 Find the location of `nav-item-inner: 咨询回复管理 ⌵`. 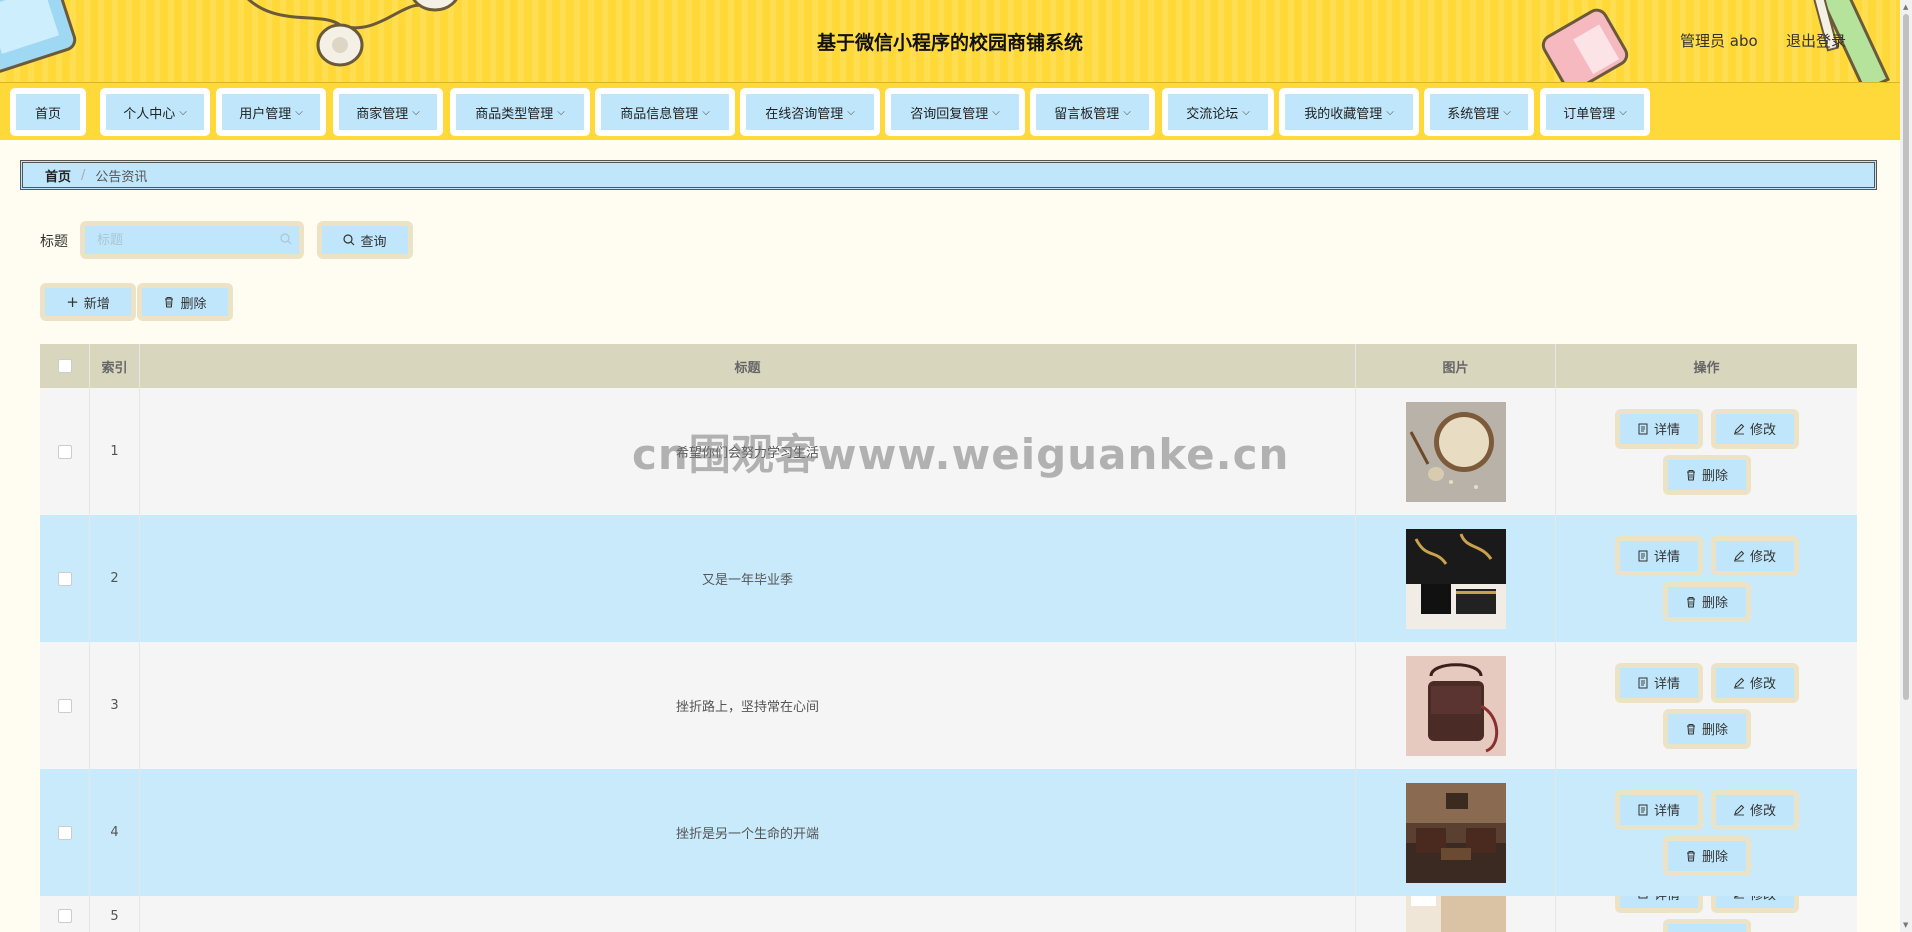

nav-item-inner: 咨询回复管理 ⌵ is located at coordinates (955, 112).